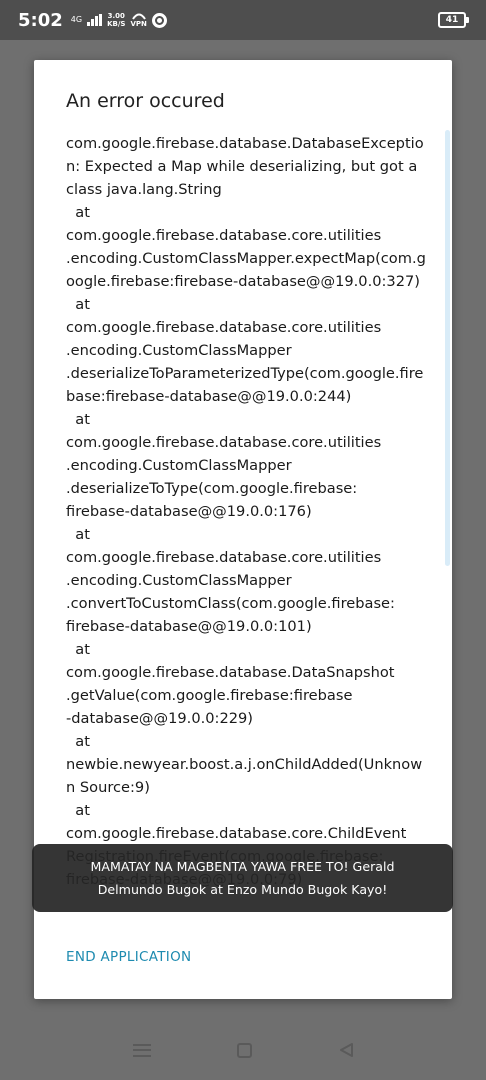  What do you see at coordinates (116, 16) in the screenshot?
I see `network-speed-value: 3.00` at bounding box center [116, 16].